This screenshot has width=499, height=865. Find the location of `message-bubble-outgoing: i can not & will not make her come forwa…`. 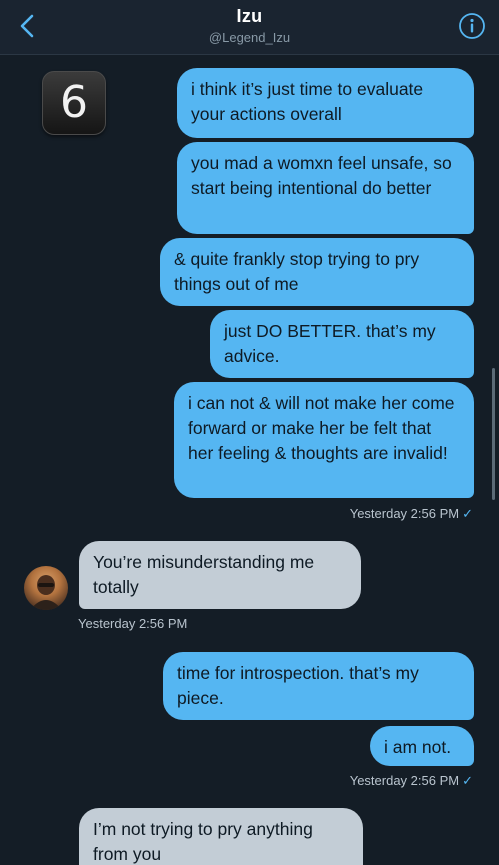

message-bubble-outgoing: i can not & will not make her come forwa… is located at coordinates (324, 440).